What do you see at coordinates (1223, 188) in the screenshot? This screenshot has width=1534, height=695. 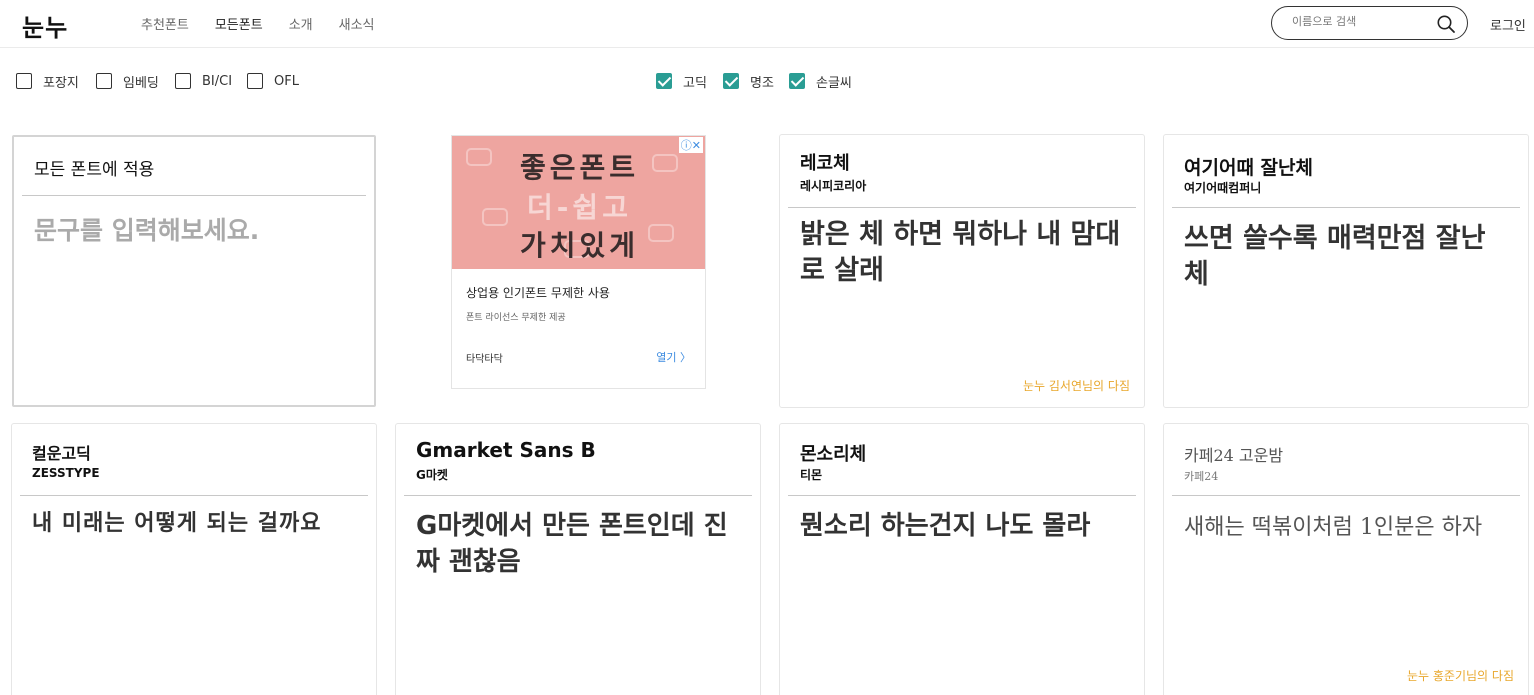 I see `font-maker: 여기어때컴퍼니` at bounding box center [1223, 188].